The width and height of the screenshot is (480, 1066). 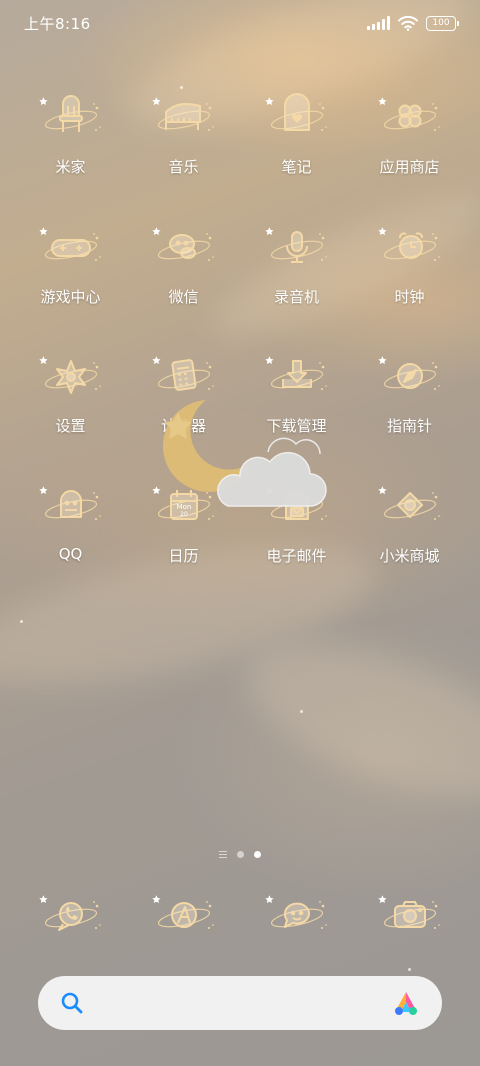 What do you see at coordinates (183, 555) in the screenshot?
I see `app-label: 日历` at bounding box center [183, 555].